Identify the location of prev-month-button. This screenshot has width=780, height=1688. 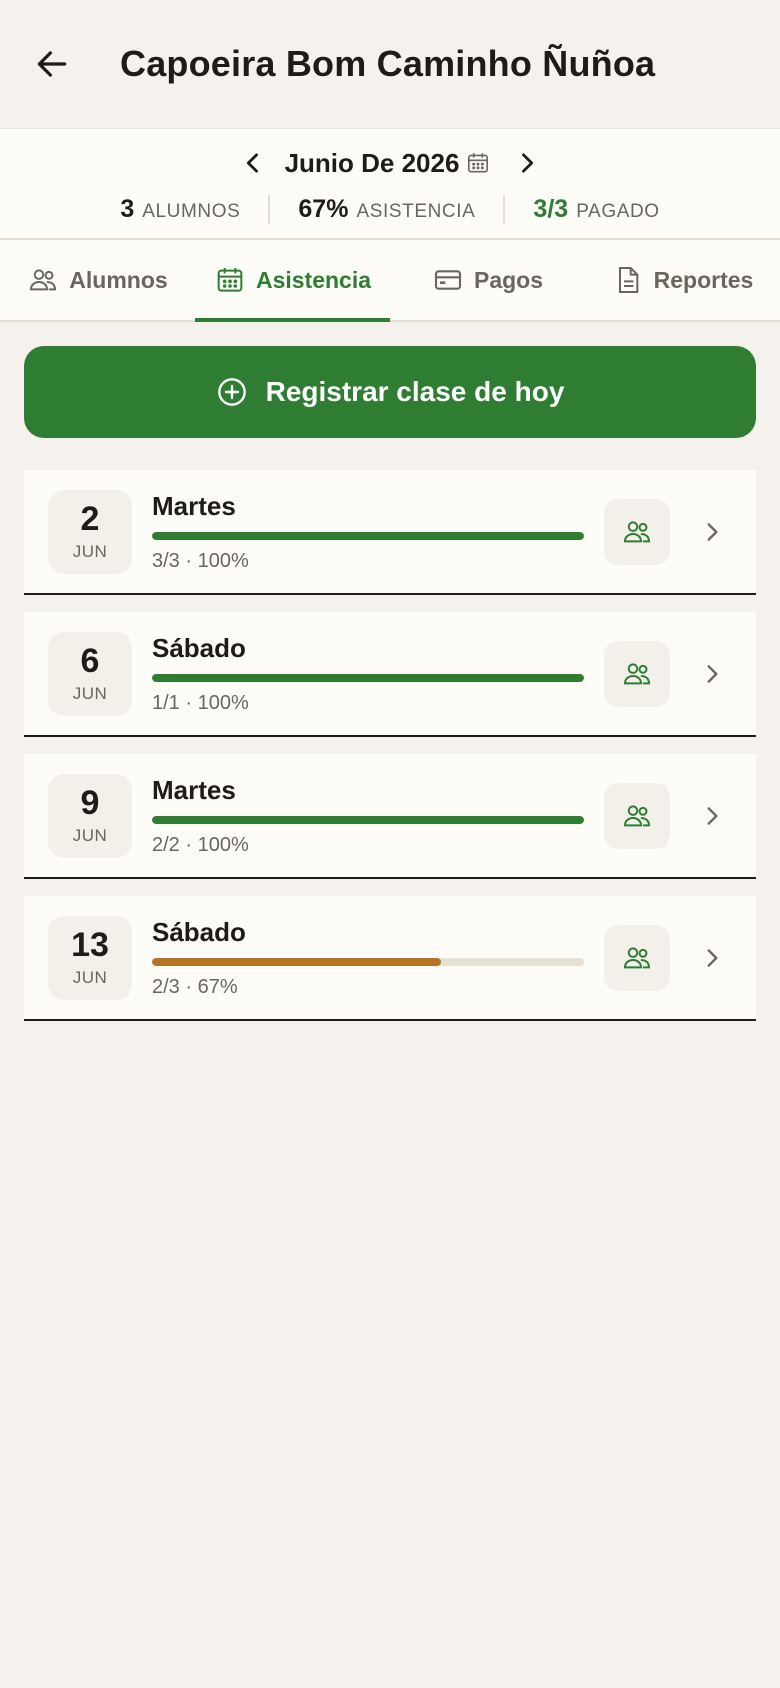
(253, 163).